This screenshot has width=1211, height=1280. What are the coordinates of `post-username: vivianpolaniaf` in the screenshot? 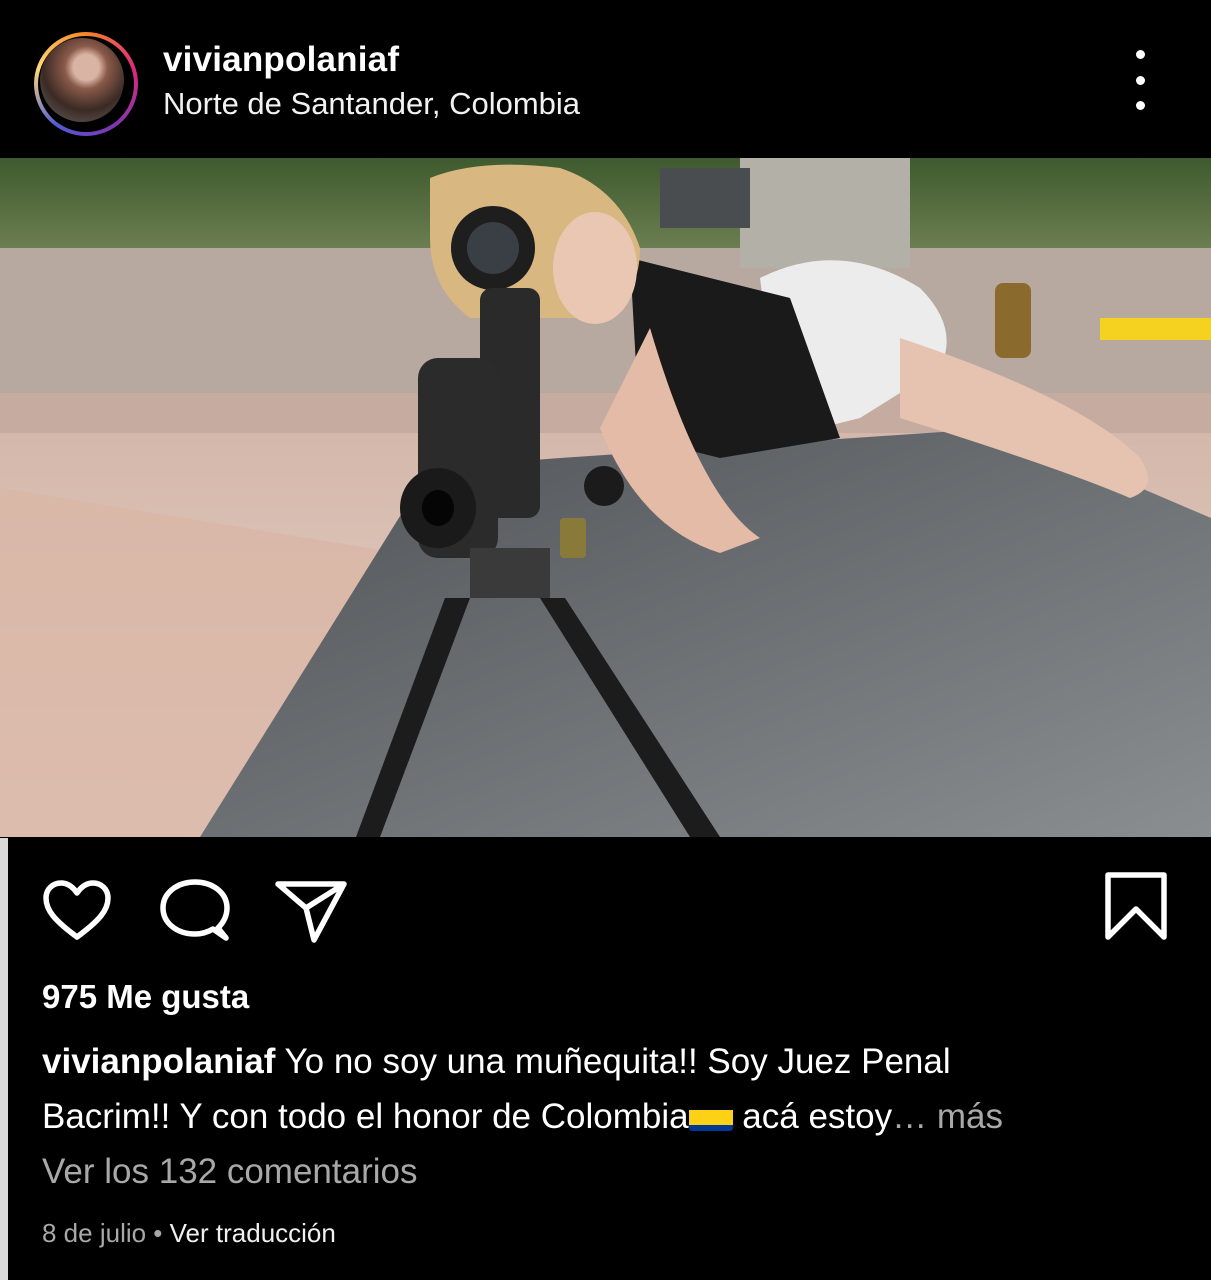 It's located at (281, 60).